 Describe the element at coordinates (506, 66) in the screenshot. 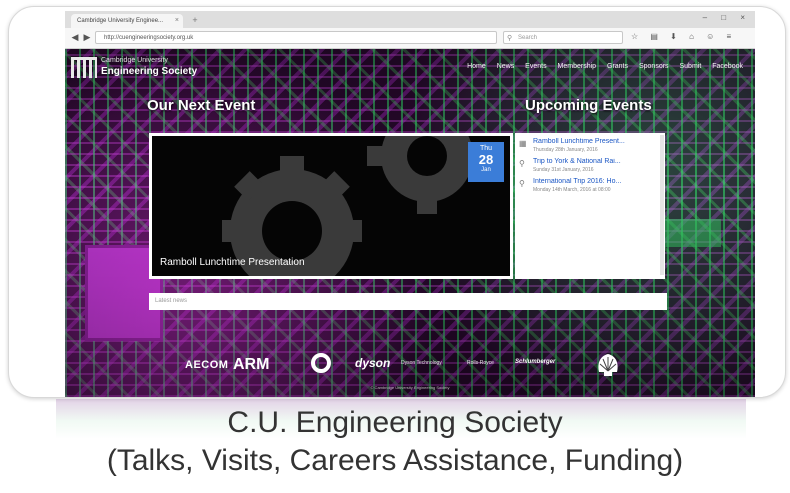

I see `menu-item-news: News` at that location.